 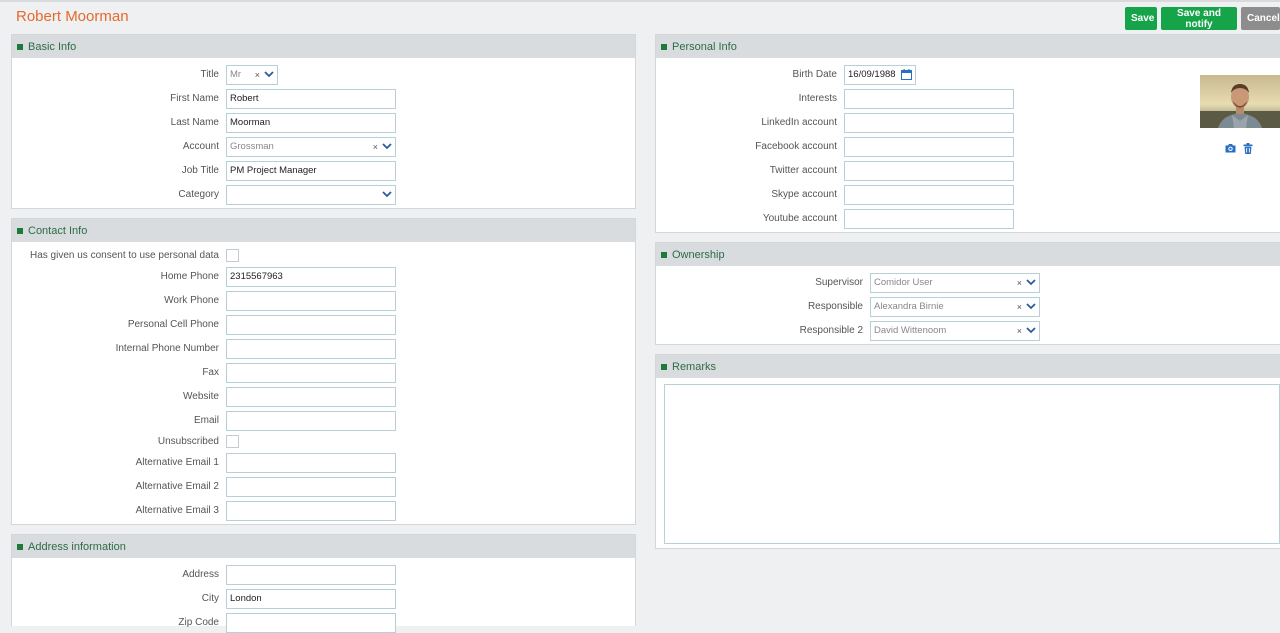 I want to click on city-field: London, so click(x=311, y=599).